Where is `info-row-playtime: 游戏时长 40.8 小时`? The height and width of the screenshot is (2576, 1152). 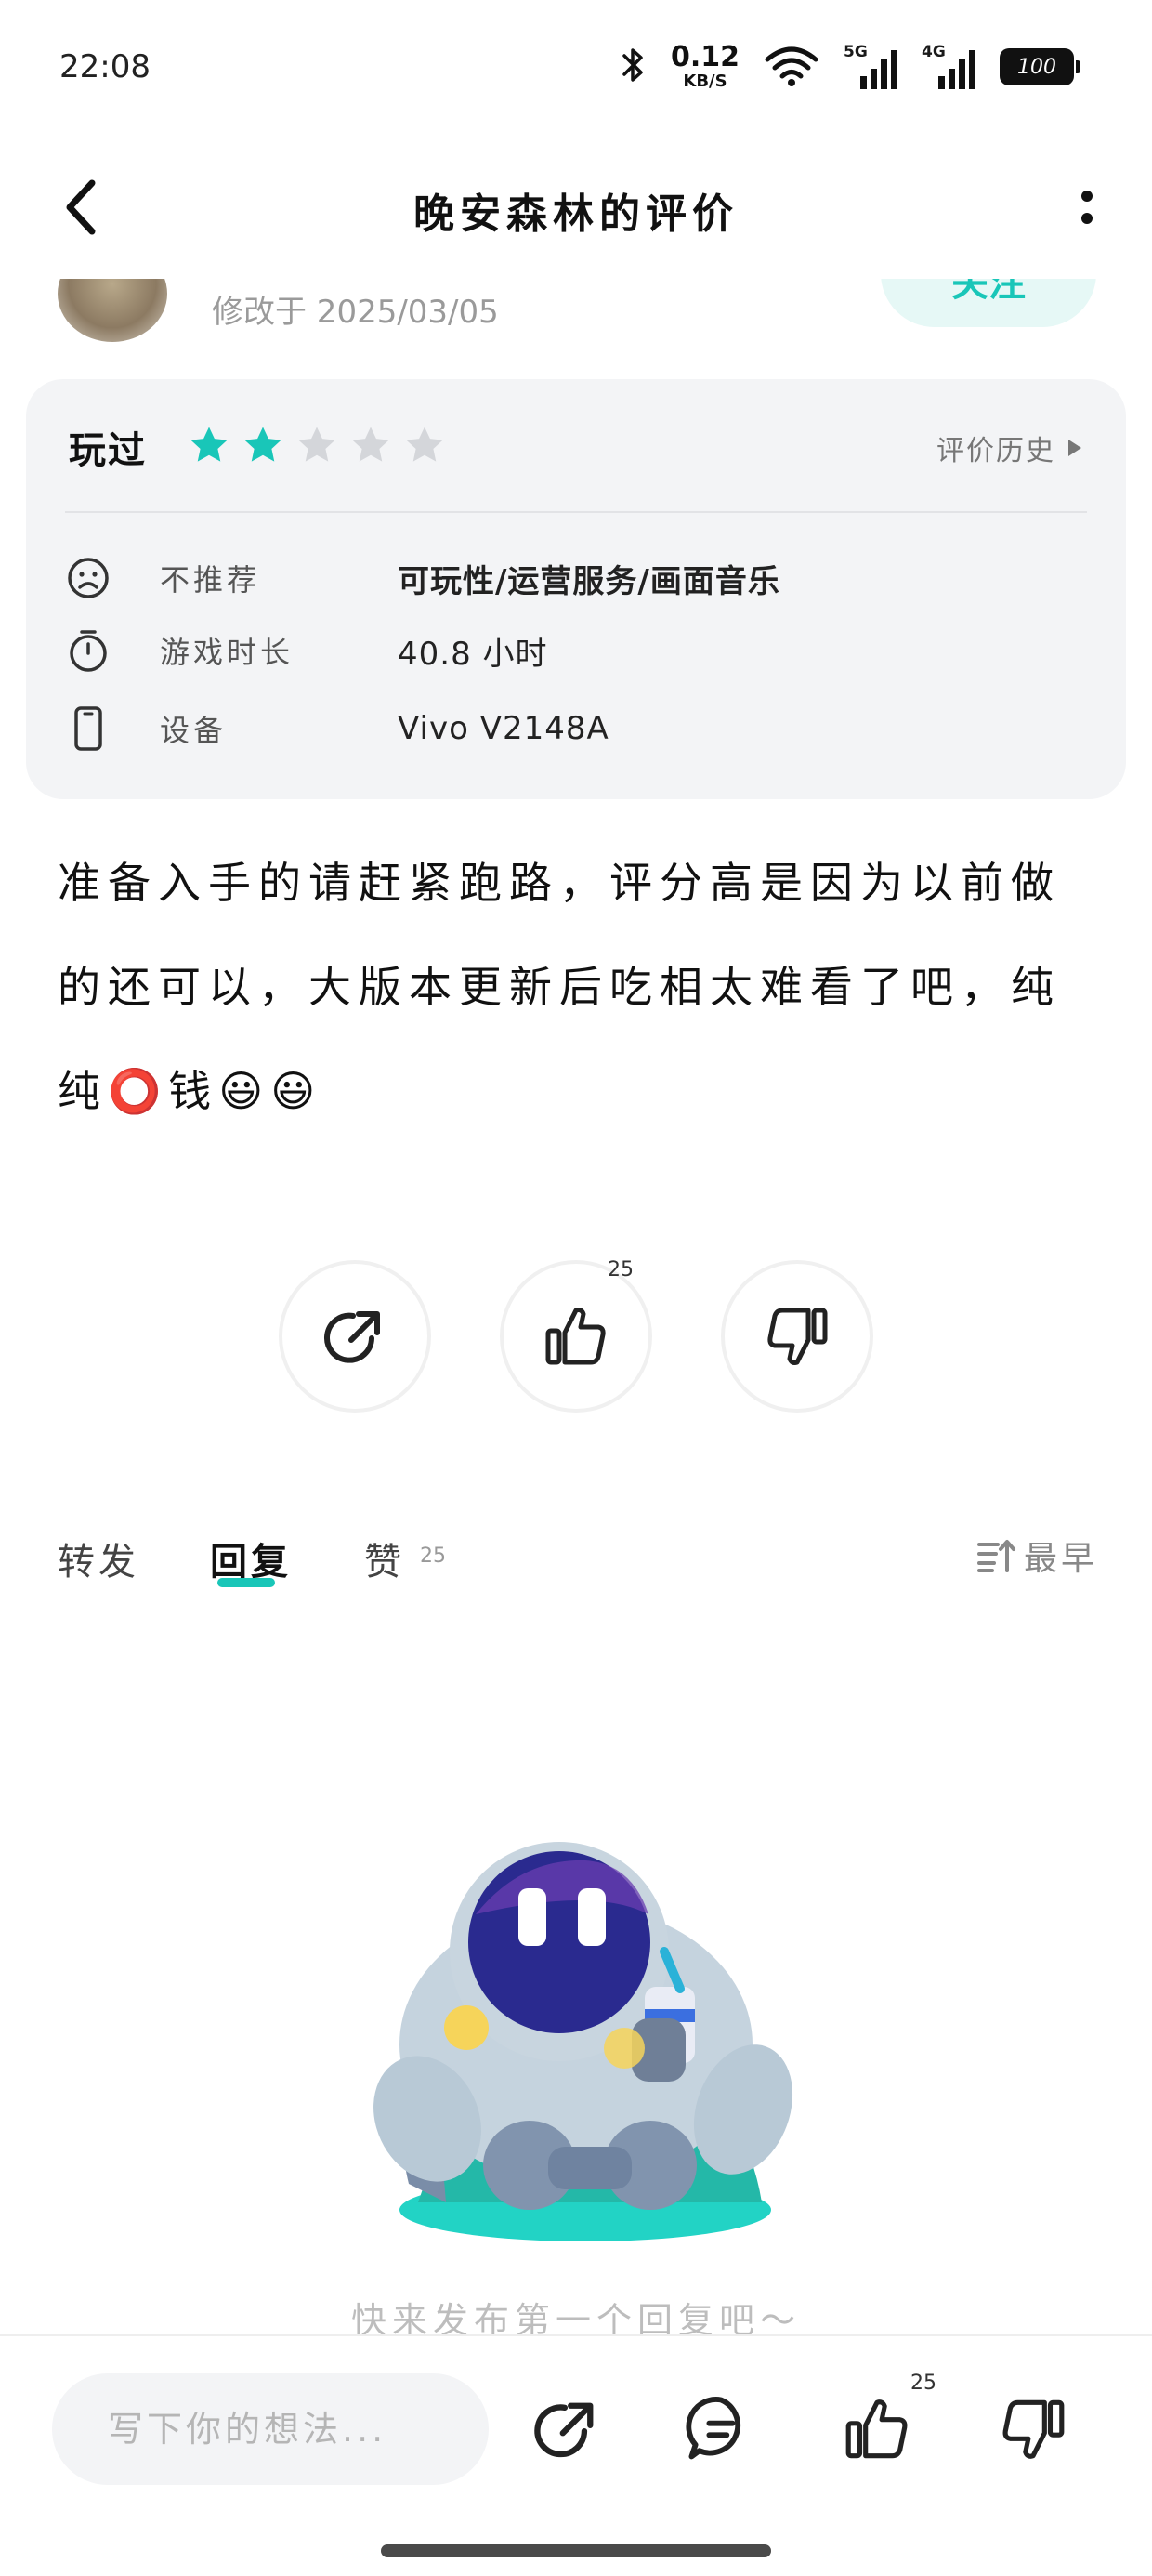 info-row-playtime: 游戏时长 40.8 小时 is located at coordinates (306, 650).